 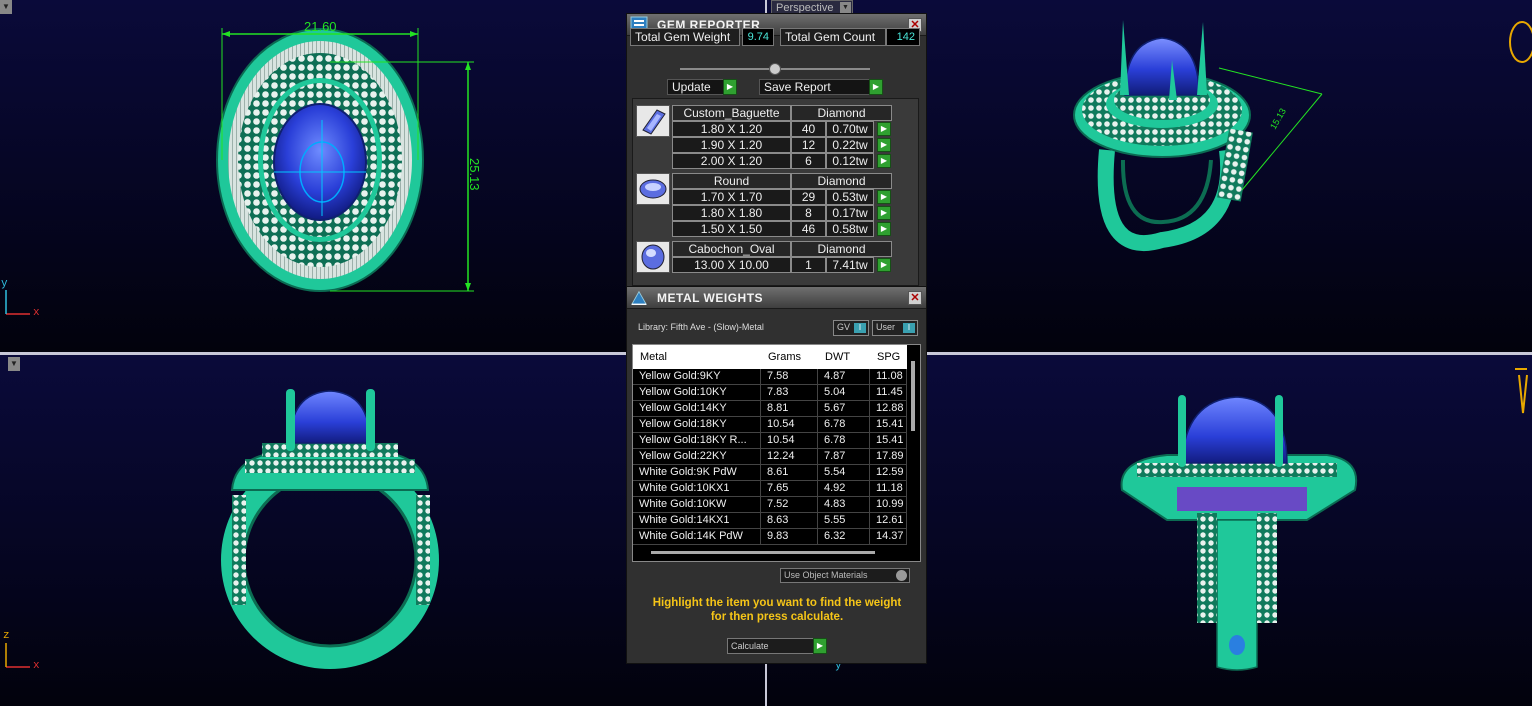 I want to click on table-row: Yellow Gold:18KY 10.54 6.78 15.41, so click(x=770, y=425).